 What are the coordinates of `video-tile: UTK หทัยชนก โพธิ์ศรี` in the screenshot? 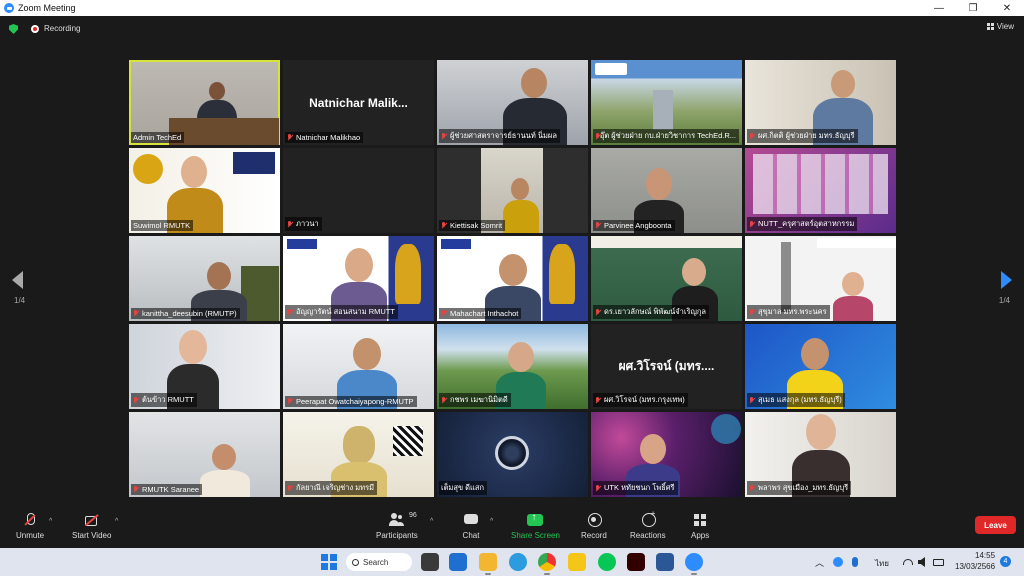 It's located at (666, 454).